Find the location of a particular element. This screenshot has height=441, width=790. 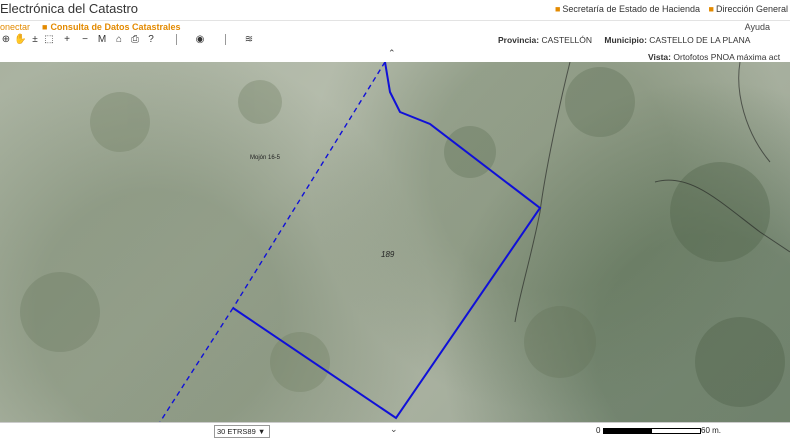

parcel-number: 189 is located at coordinates (388, 254).